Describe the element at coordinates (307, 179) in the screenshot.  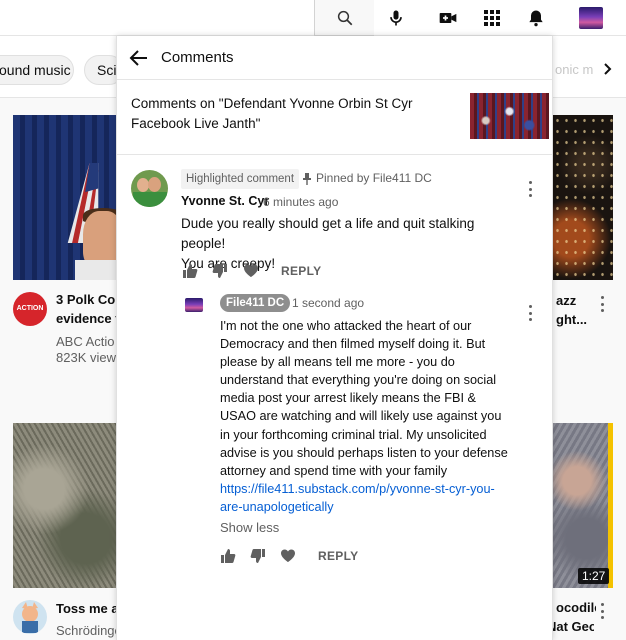
I see `pin-icon` at that location.